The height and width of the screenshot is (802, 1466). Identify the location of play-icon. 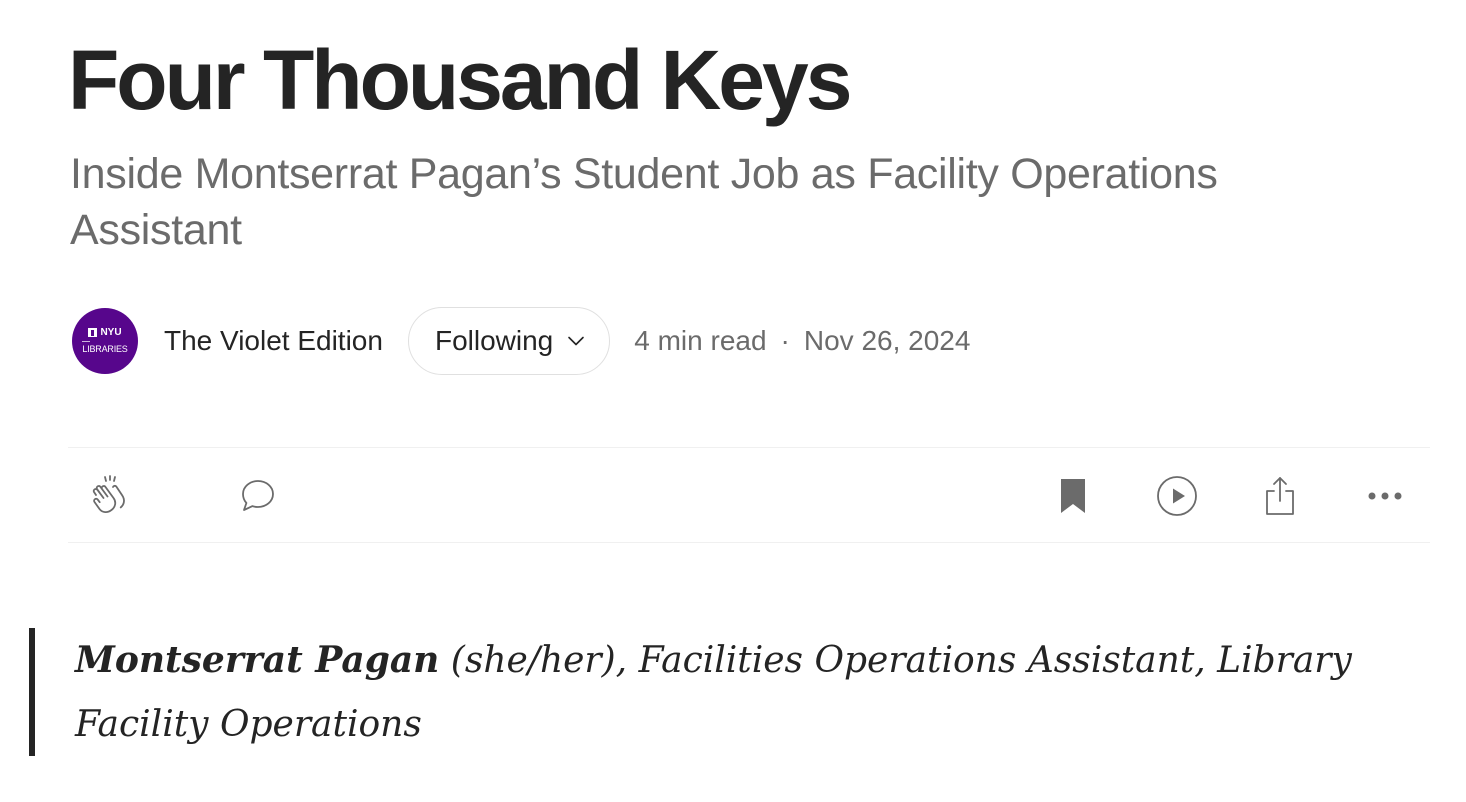
(1177, 496).